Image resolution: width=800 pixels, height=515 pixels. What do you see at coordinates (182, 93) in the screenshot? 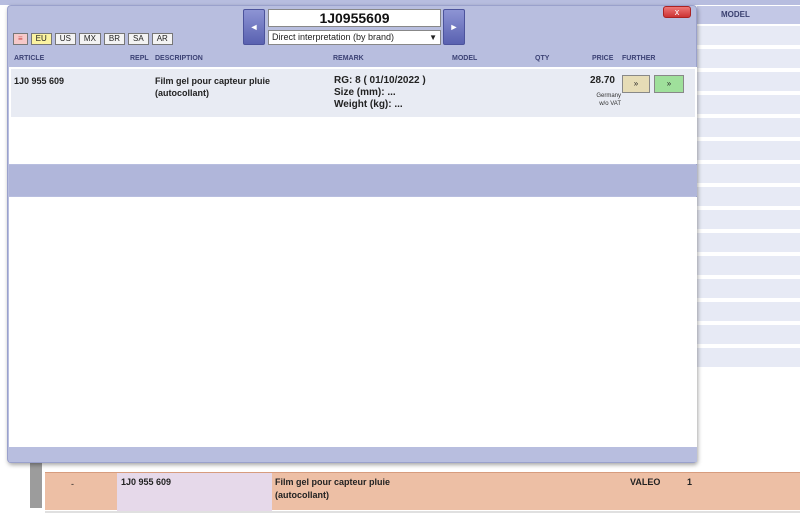
I see `result-description-line2: (autocollant)` at bounding box center [182, 93].